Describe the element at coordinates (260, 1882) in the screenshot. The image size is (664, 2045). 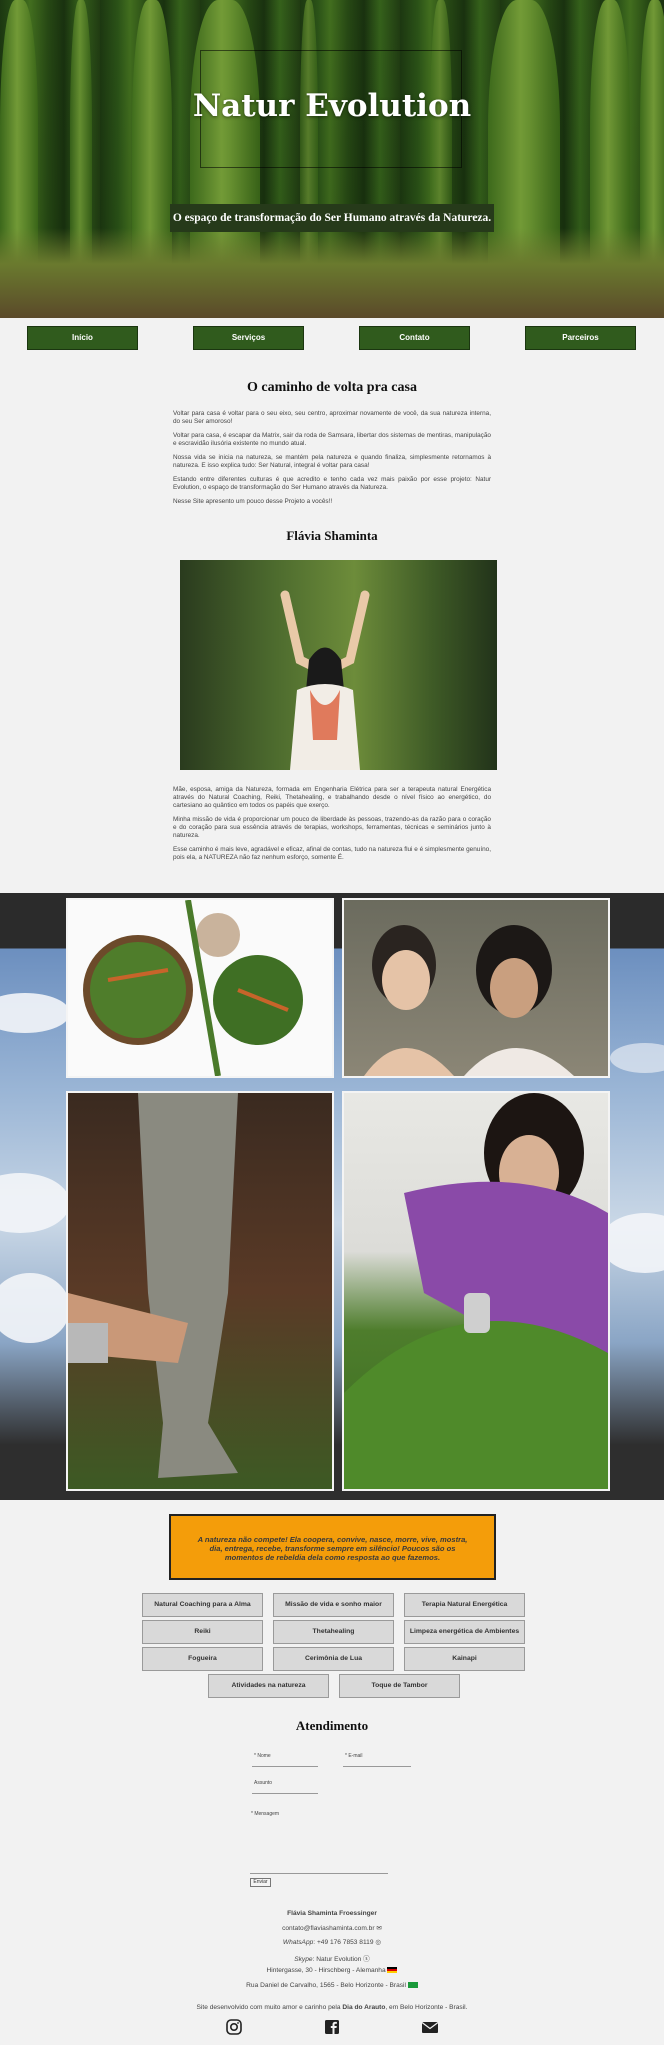
I see `submit-button: Enviar` at that location.